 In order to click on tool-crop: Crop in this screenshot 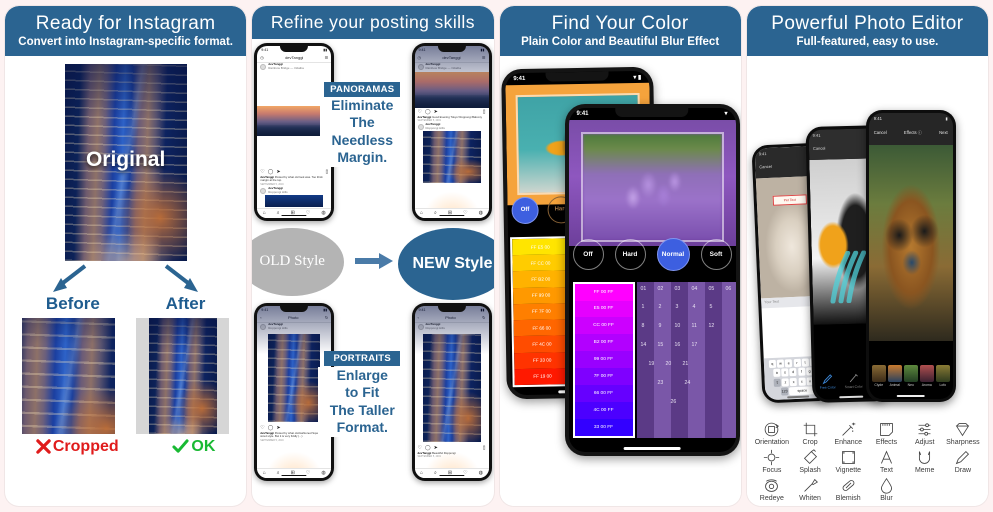, I will do `click(810, 433)`.